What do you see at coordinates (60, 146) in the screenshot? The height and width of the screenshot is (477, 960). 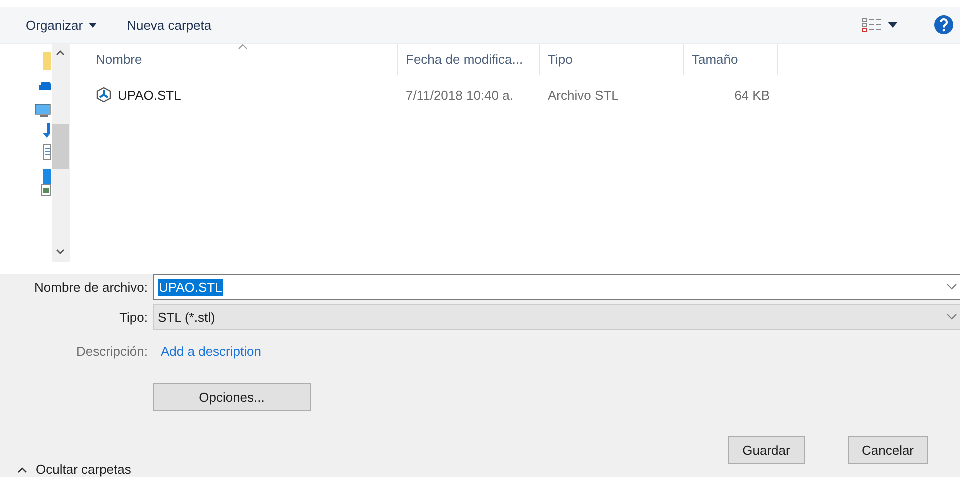 I see `scroll-thumb` at bounding box center [60, 146].